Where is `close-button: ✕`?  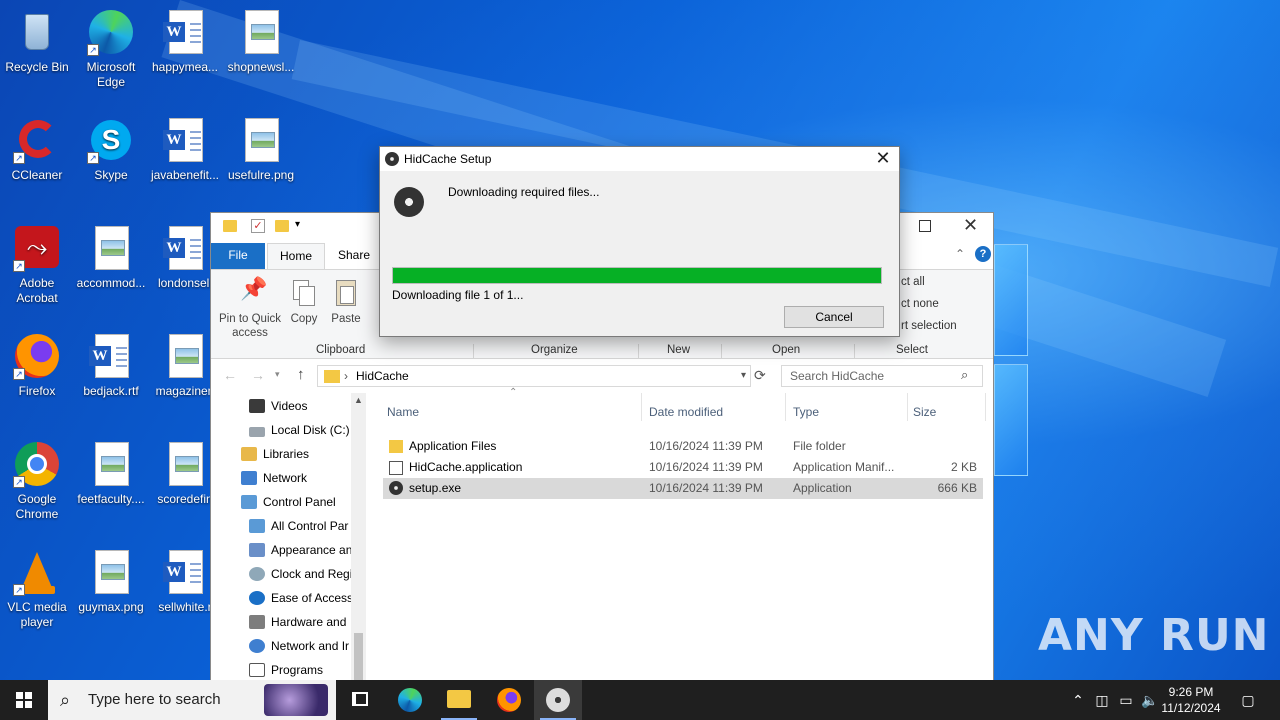
close-button: ✕ is located at coordinates (970, 225).